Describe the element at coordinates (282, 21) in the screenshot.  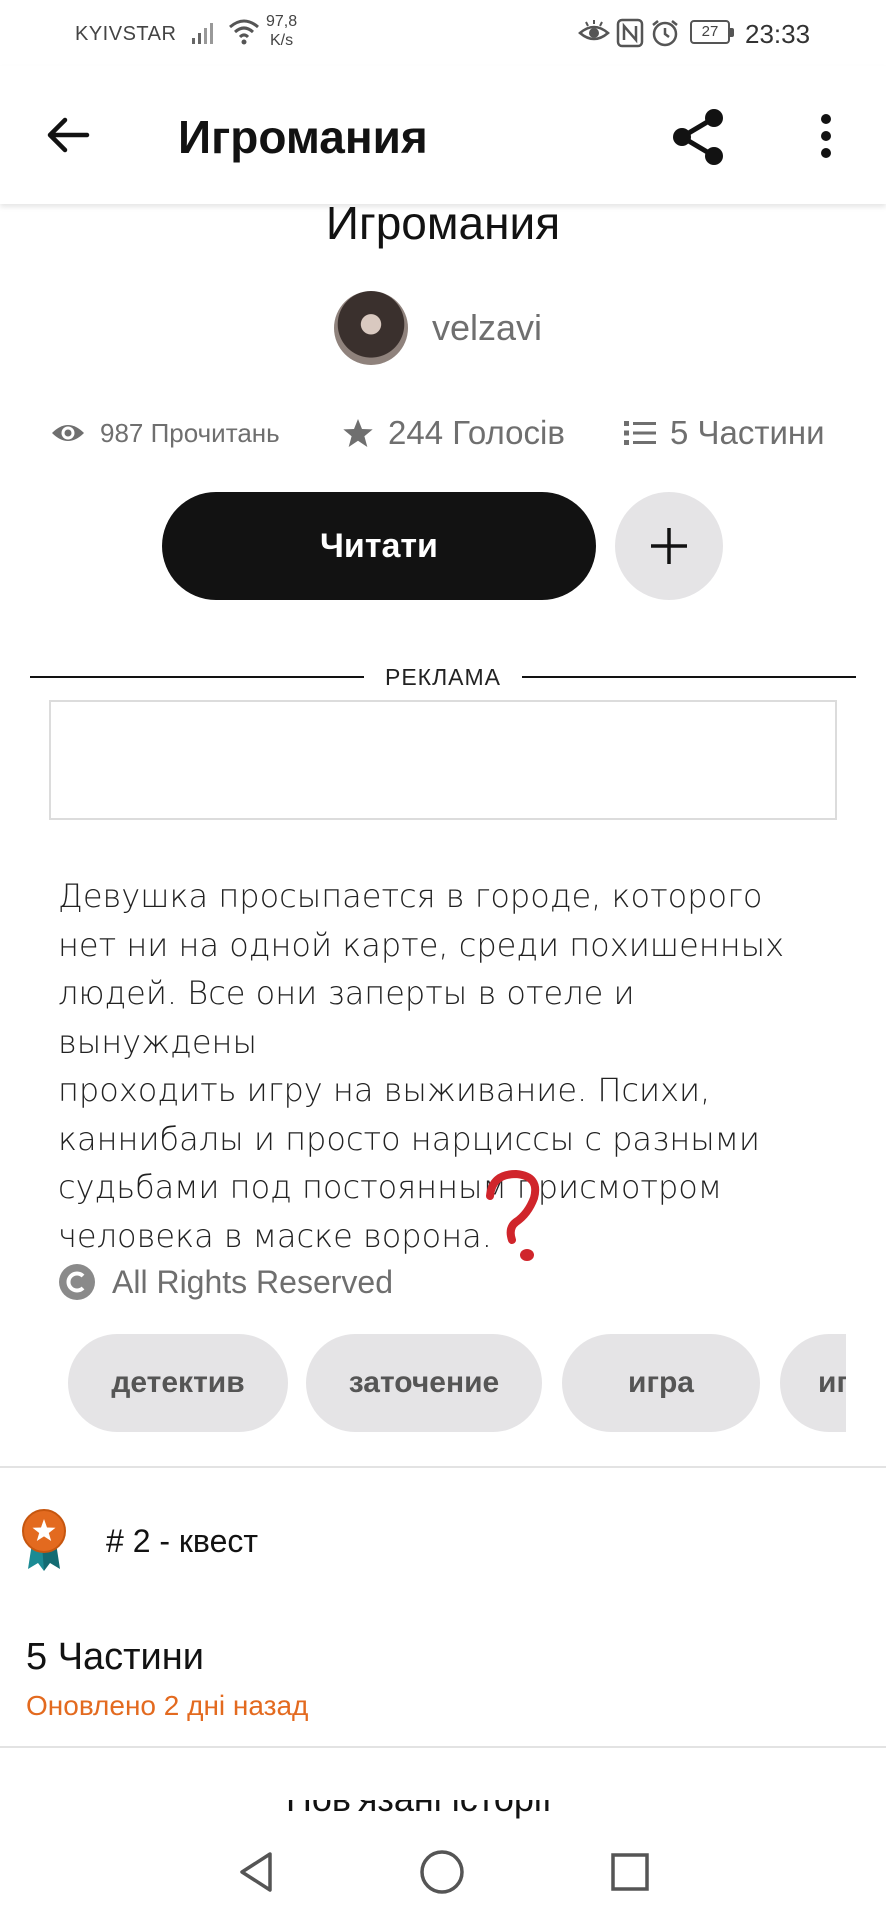
I see `speed-value: 97,8` at that location.